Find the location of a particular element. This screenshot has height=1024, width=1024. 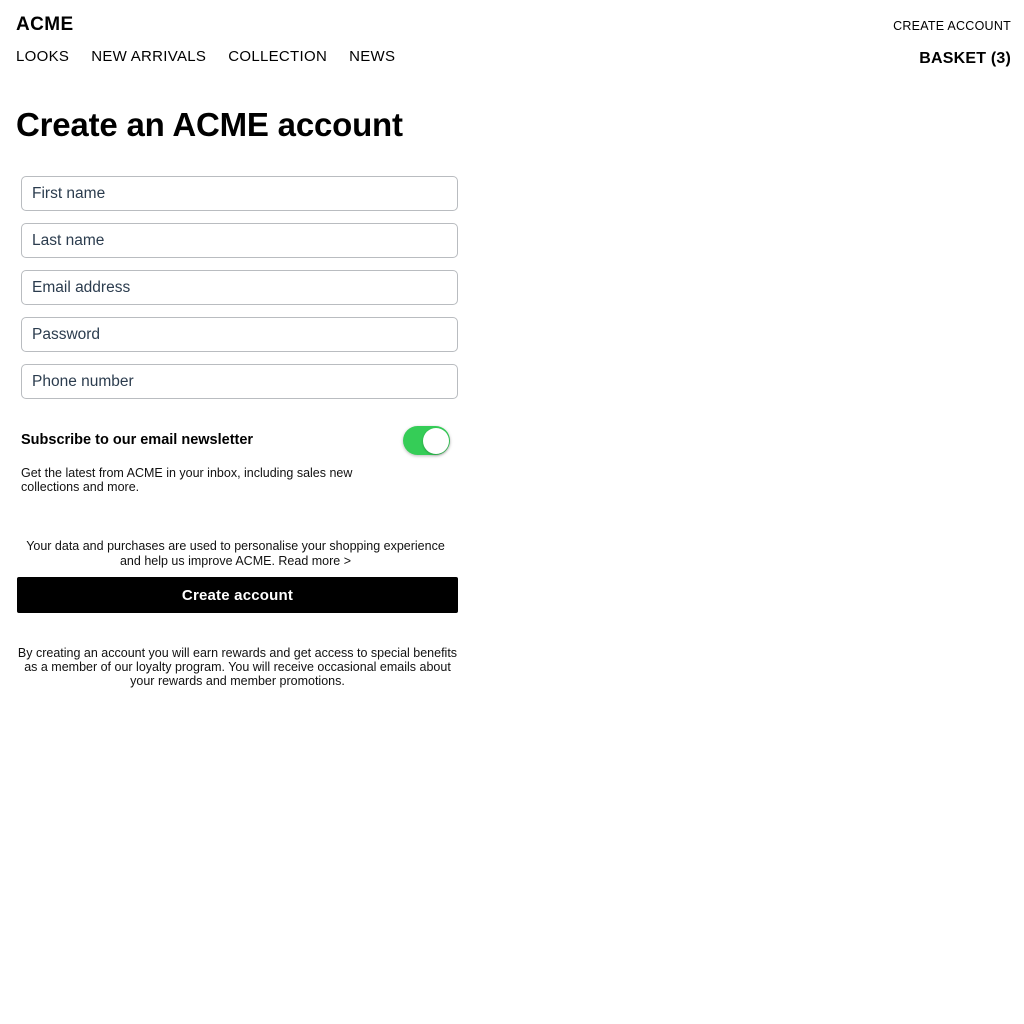

newsletter-toggle-switch is located at coordinates (426, 440).